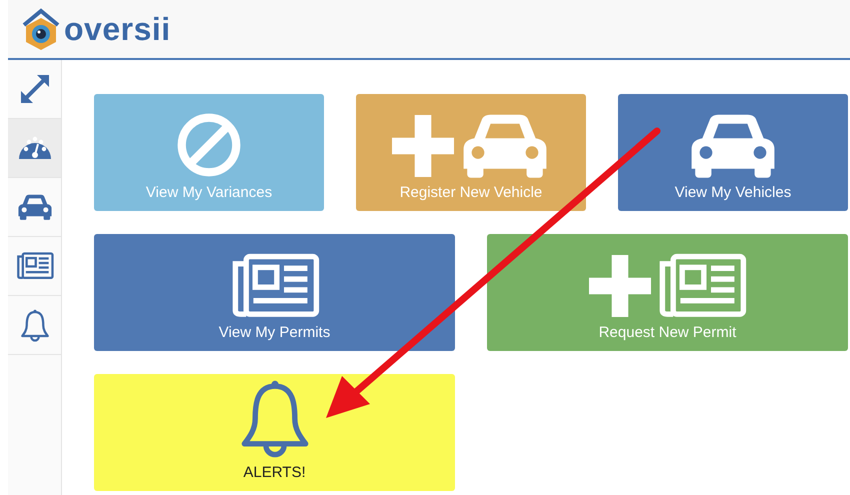 This screenshot has height=495, width=850. What do you see at coordinates (471, 192) in the screenshot?
I see `tile-label: Register New Vehicle` at bounding box center [471, 192].